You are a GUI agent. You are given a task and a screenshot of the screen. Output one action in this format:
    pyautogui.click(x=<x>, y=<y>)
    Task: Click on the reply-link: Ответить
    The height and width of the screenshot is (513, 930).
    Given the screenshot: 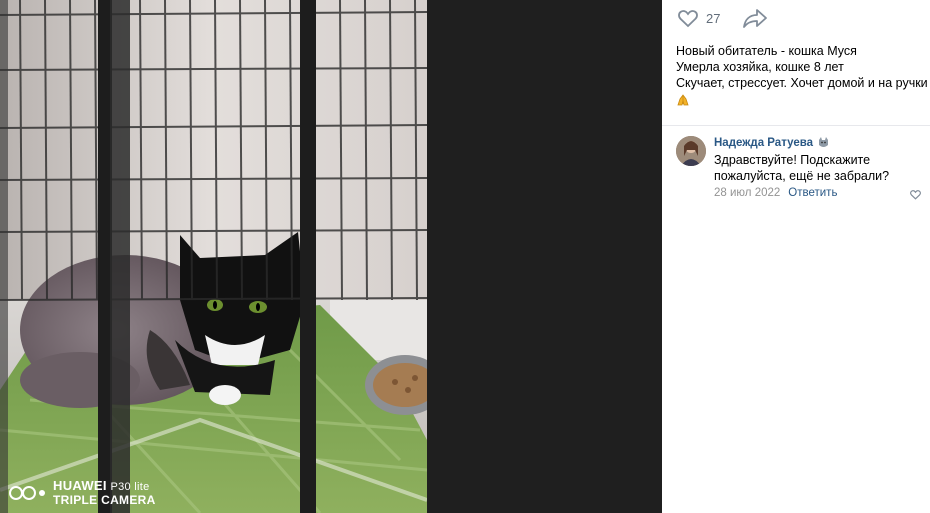 What is the action you would take?
    pyautogui.click(x=812, y=193)
    